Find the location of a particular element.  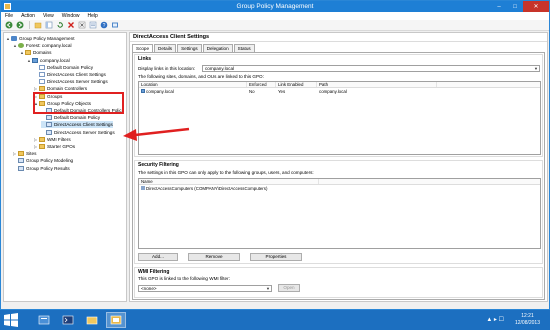

server-manager-taskbar-icon is located at coordinates (44, 320).